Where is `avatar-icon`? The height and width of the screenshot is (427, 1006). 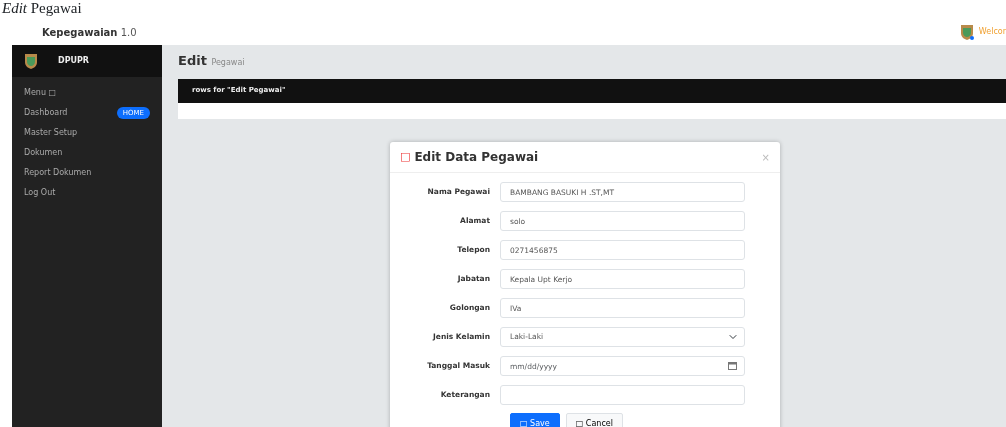 avatar-icon is located at coordinates (967, 32).